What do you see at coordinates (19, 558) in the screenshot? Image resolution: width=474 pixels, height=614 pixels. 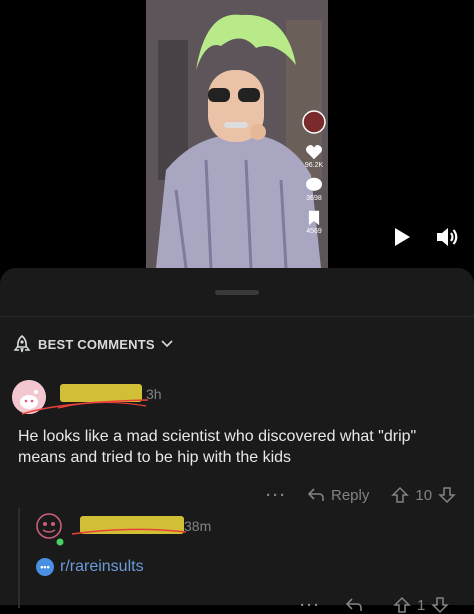 I see `thread-line` at bounding box center [19, 558].